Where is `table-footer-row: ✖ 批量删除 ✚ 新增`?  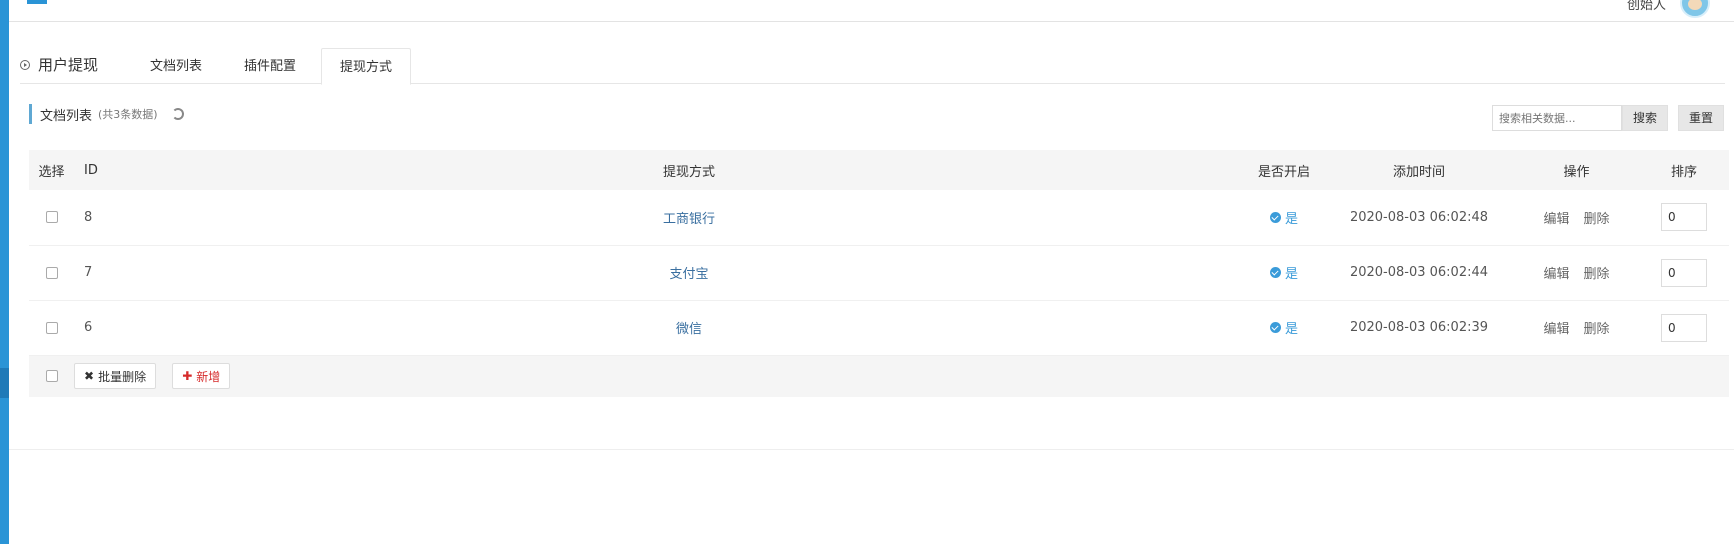 table-footer-row: ✖ 批量删除 ✚ 新增 is located at coordinates (879, 376).